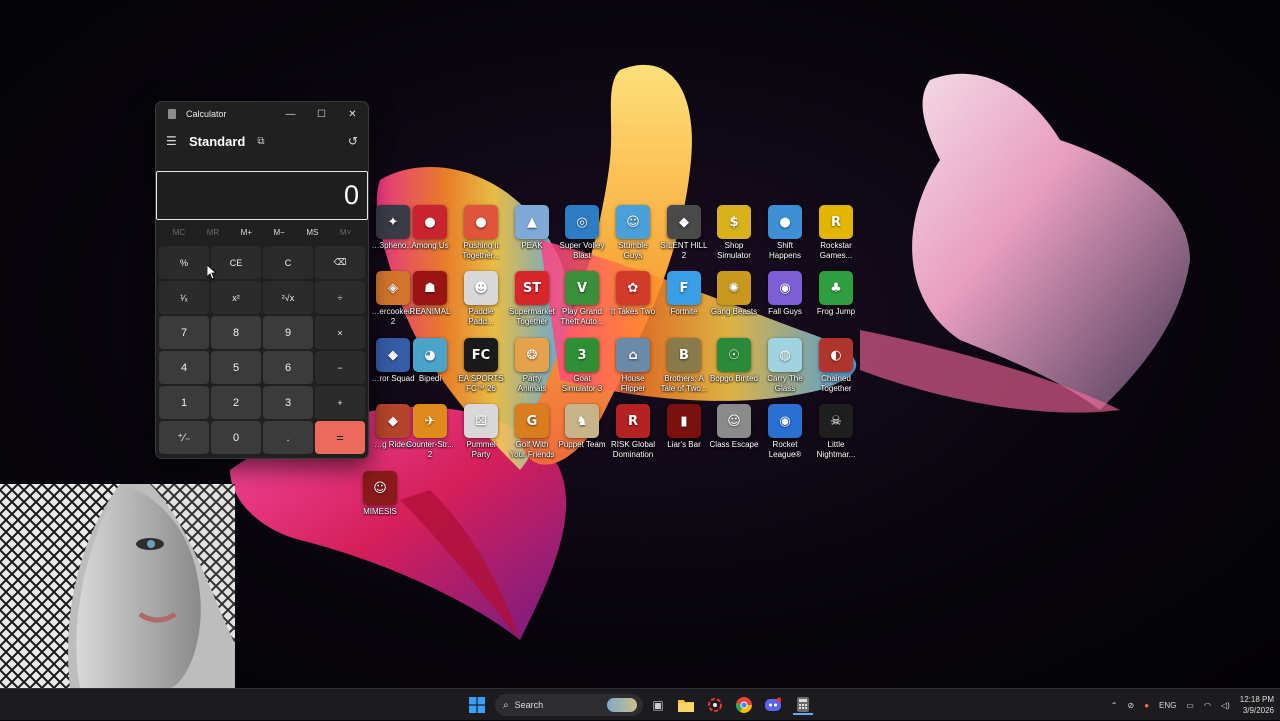  I want to click on memory-button: M+, so click(246, 232).